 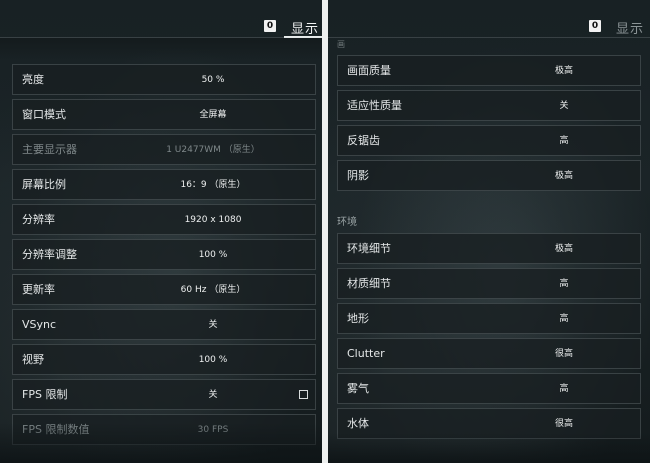 What do you see at coordinates (489, 105) in the screenshot?
I see `setting-adaptive-quality: 适应性质量 关` at bounding box center [489, 105].